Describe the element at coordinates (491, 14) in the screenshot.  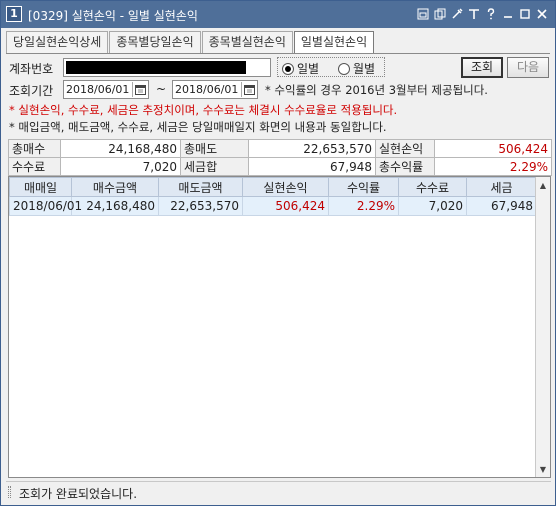
I see `help-icon` at that location.